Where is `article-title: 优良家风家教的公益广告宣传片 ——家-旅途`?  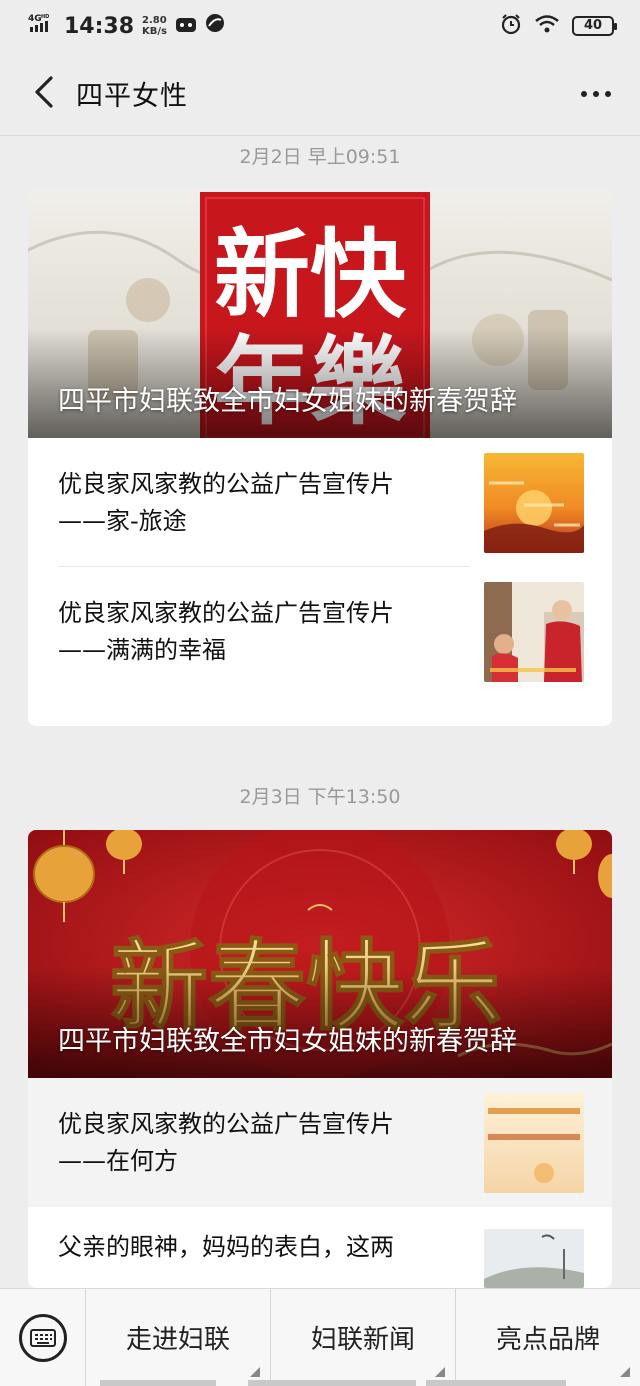
article-title: 优良家风家教的公益广告宣传片 ——家-旅途 is located at coordinates (271, 503).